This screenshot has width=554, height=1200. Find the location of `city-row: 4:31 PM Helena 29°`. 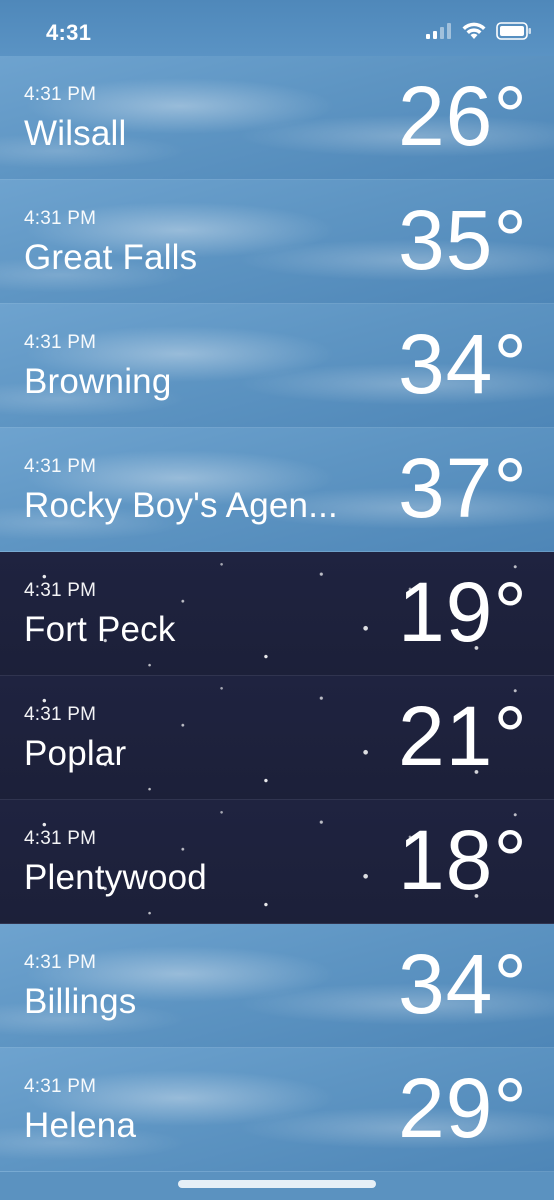

city-row: 4:31 PM Helena 29° is located at coordinates (277, 1110).